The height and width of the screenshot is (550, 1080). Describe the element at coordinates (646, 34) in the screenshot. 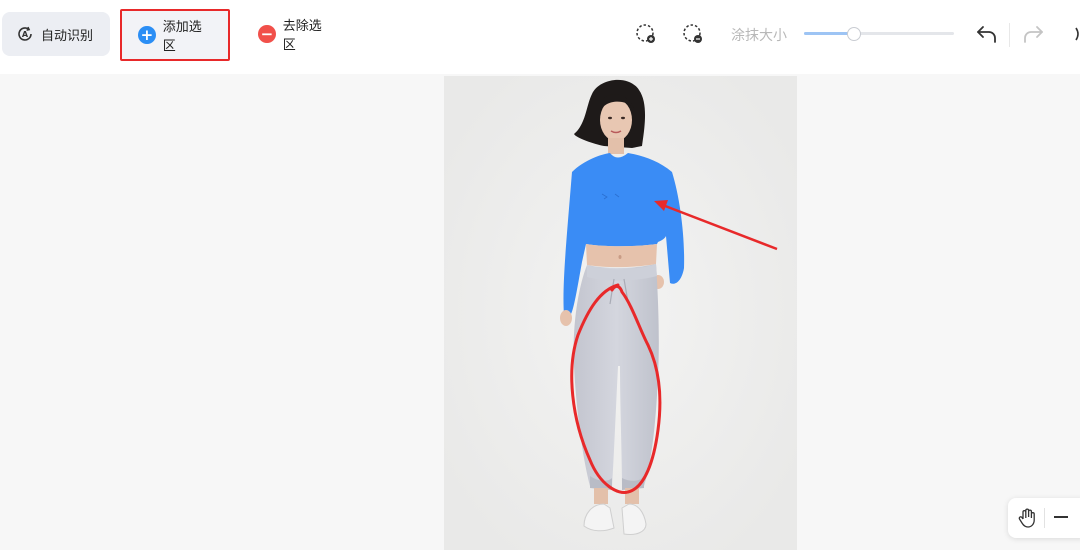

I see `lasso-add-icon` at that location.